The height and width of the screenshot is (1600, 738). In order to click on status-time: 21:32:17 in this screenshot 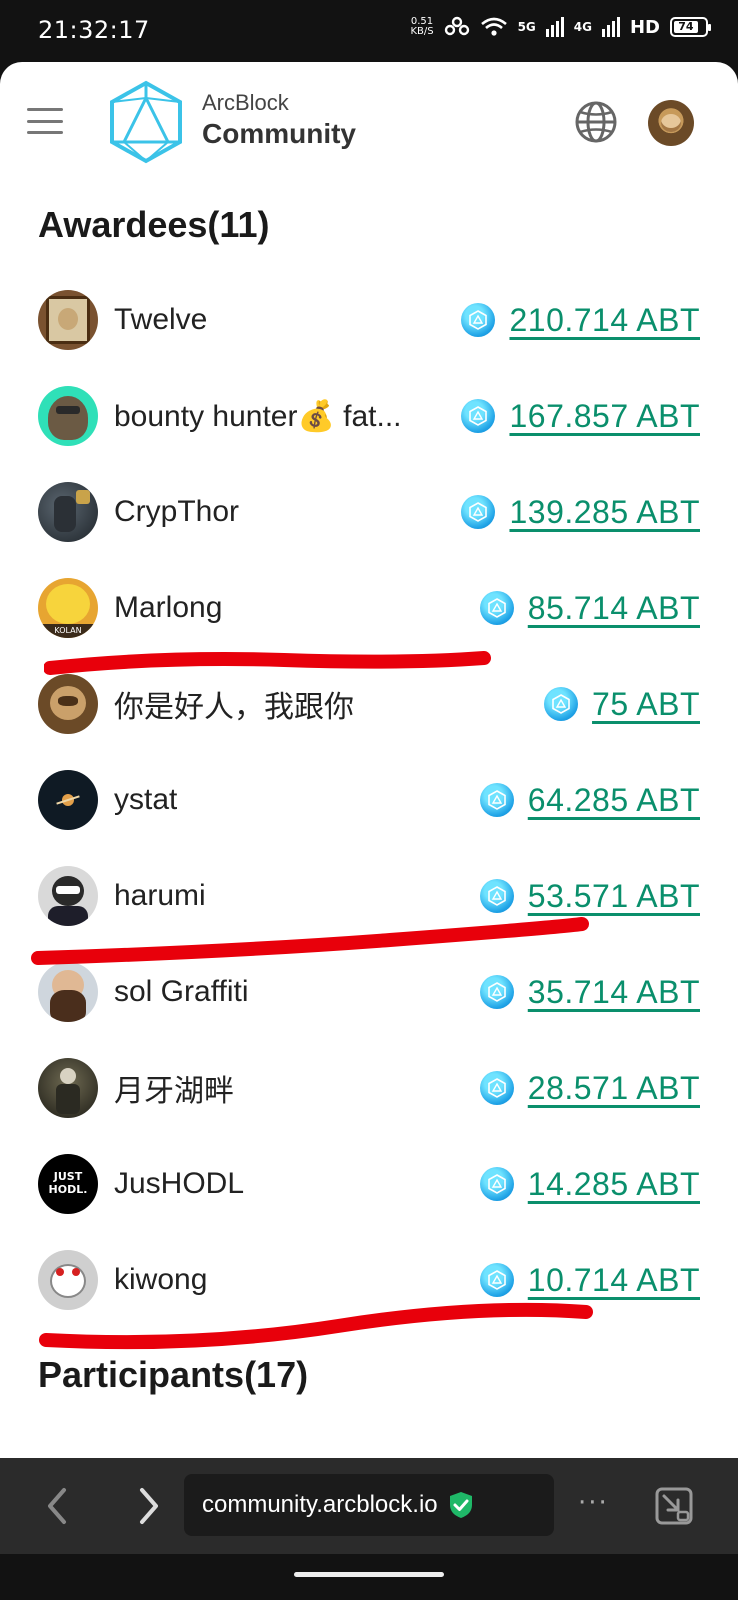, I will do `click(94, 30)`.